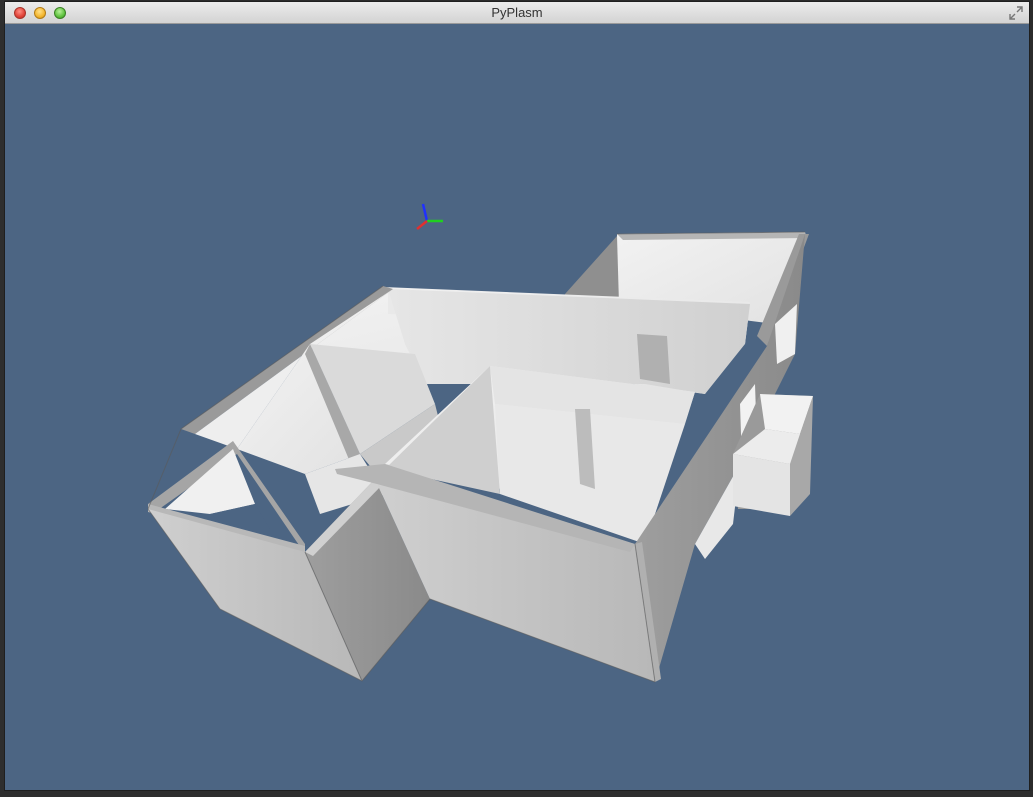 The height and width of the screenshot is (797, 1033). What do you see at coordinates (1016, 13) in the screenshot?
I see `fullscreen-icon` at bounding box center [1016, 13].